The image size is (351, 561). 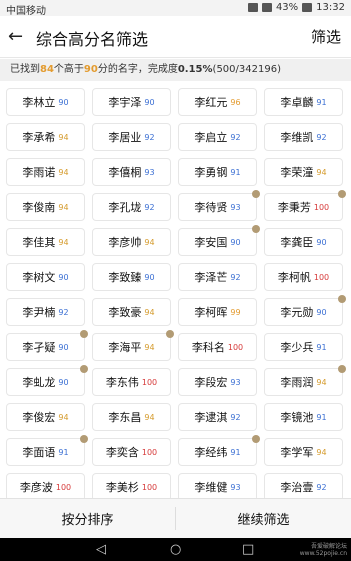 I want to click on status-right: 43% 13:32, so click(x=296, y=7).